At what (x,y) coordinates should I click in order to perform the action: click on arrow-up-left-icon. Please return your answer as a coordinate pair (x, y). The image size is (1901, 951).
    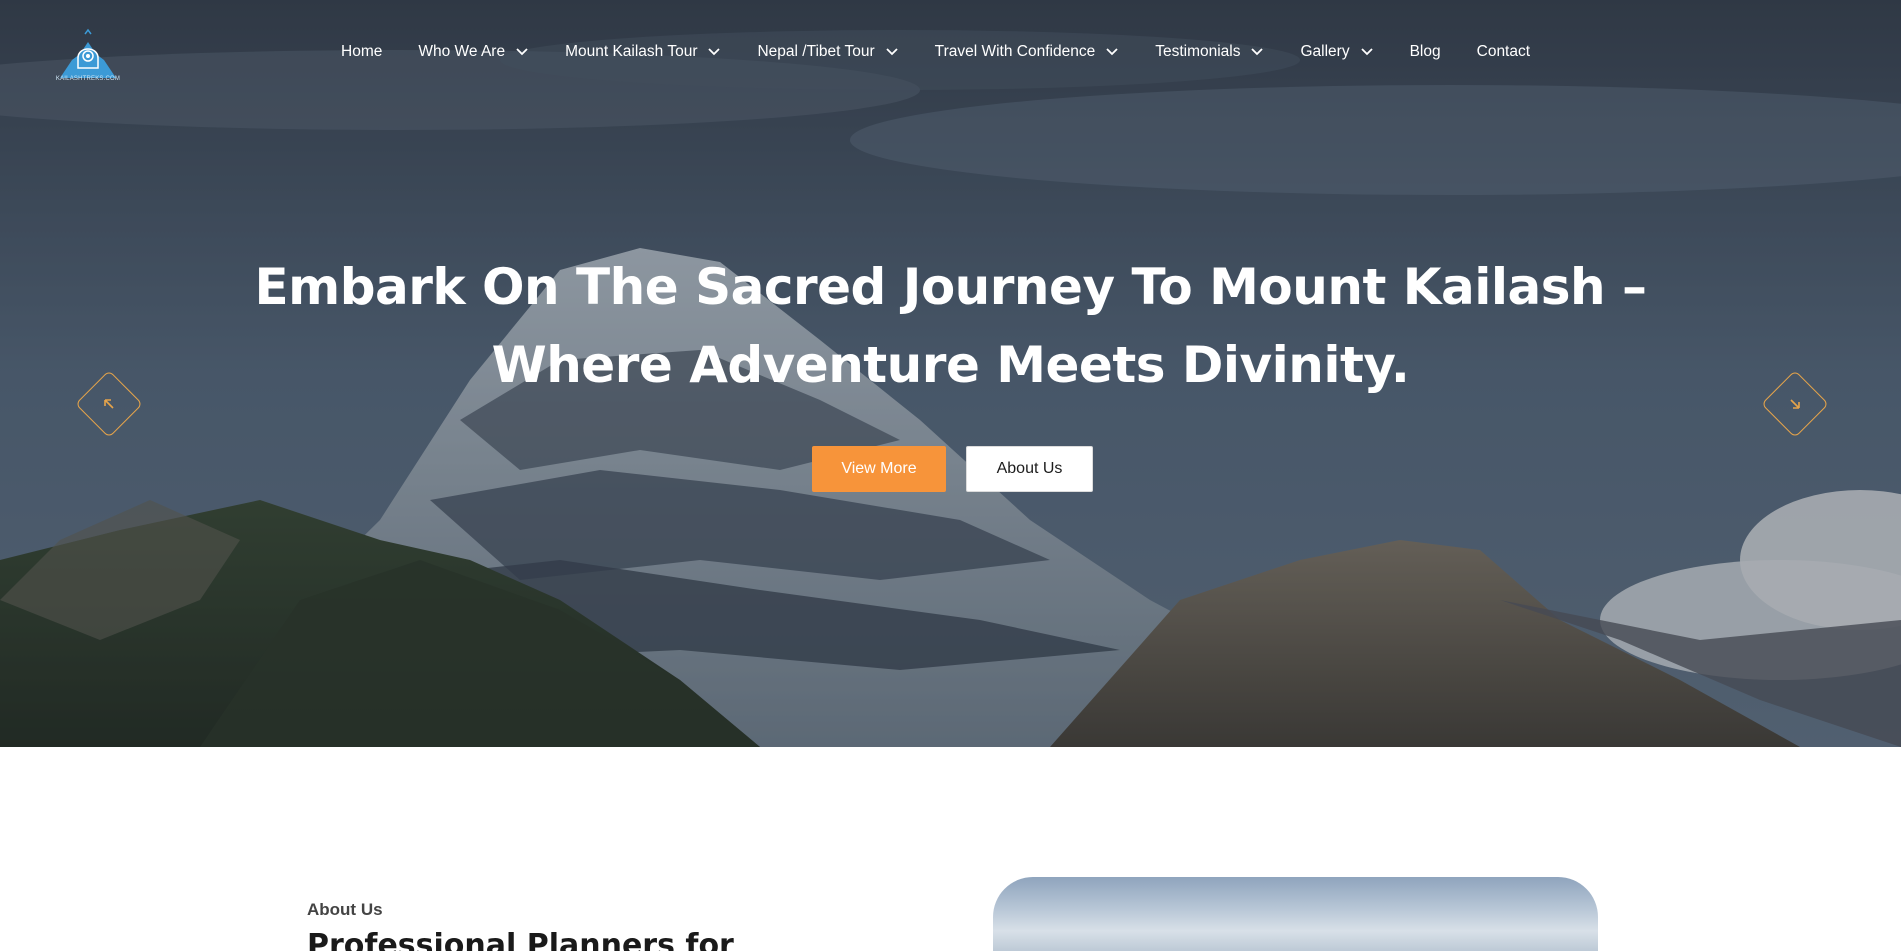
    Looking at the image, I should click on (109, 404).